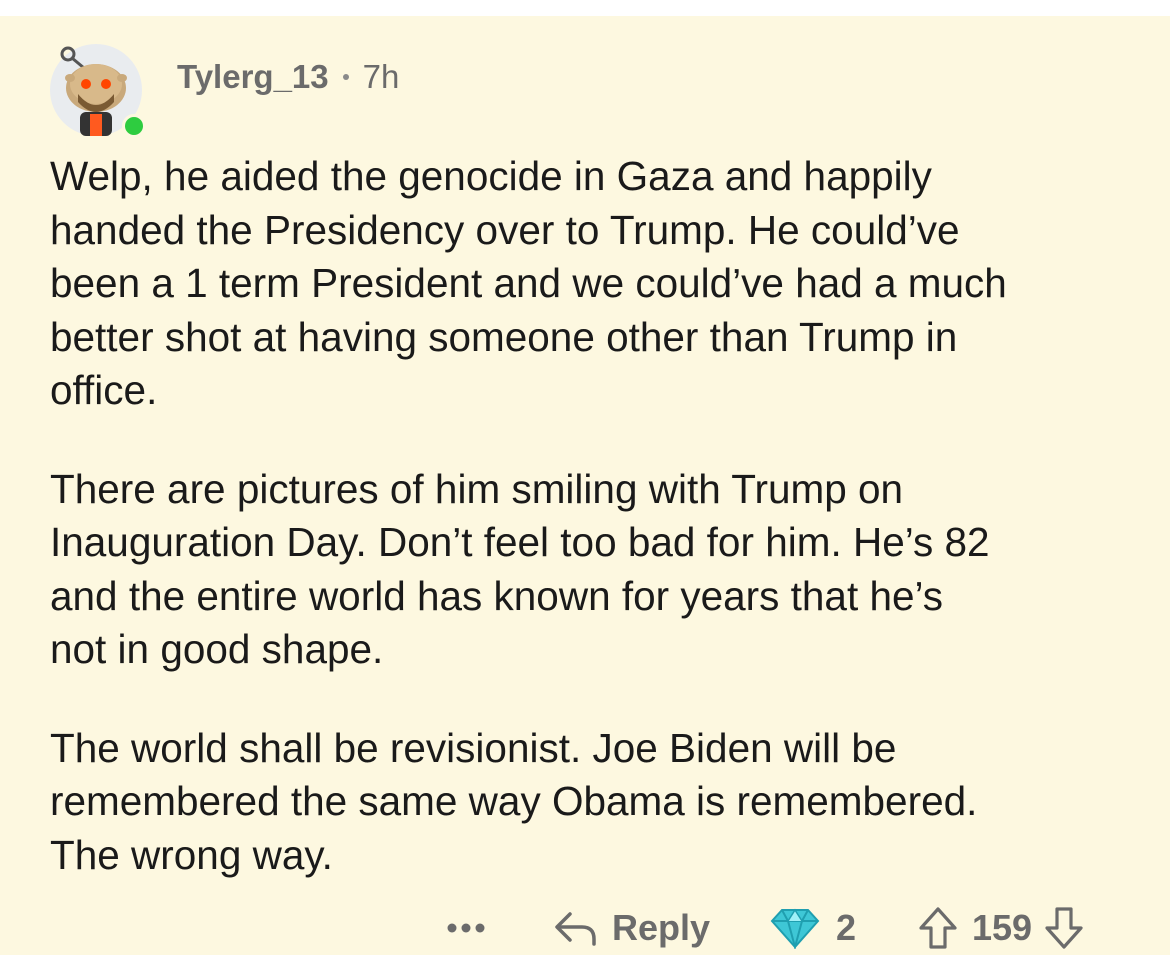 The width and height of the screenshot is (1170, 956). I want to click on reply-label: Reply, so click(661, 927).